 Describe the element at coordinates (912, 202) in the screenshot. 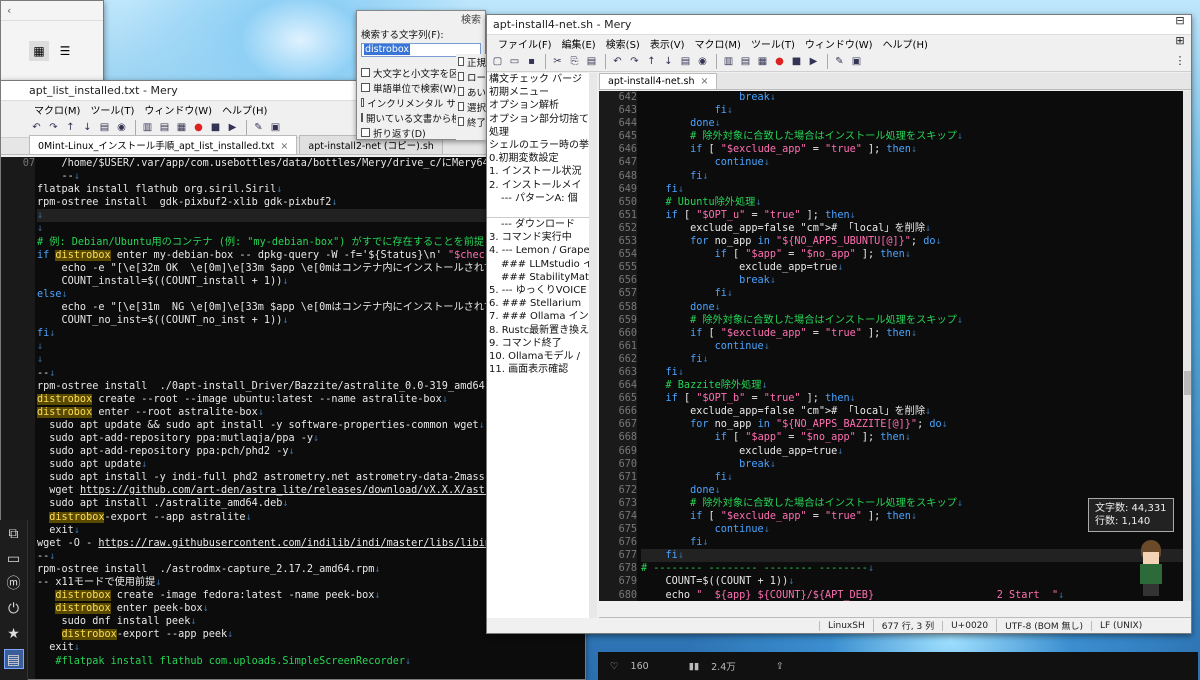

I see `code-line: # Ubuntu除外処理↓` at that location.